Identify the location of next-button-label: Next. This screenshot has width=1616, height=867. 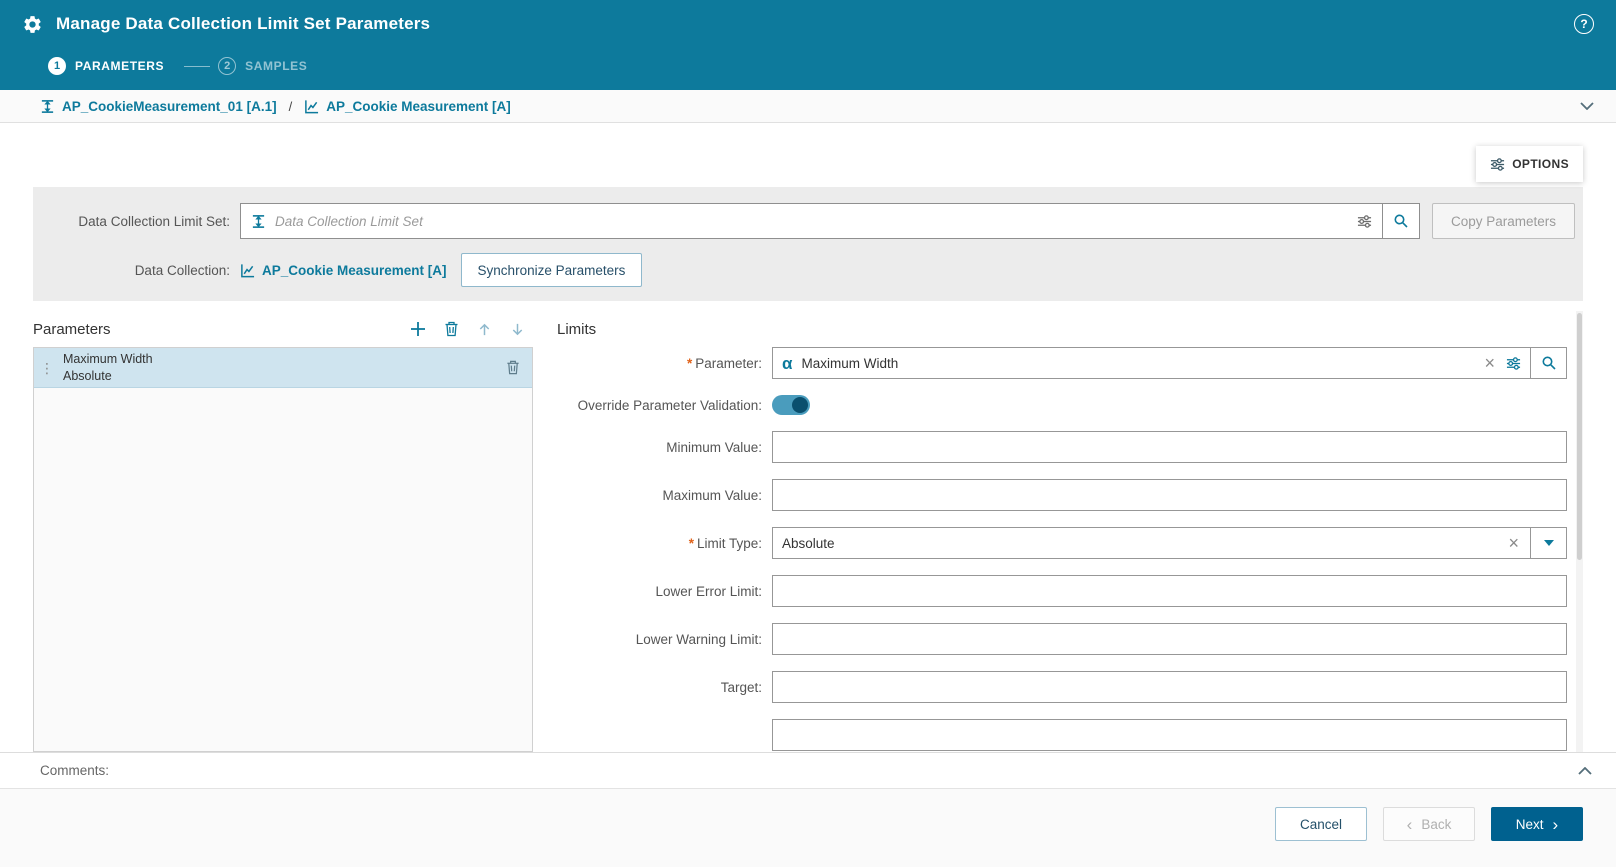
(1529, 824).